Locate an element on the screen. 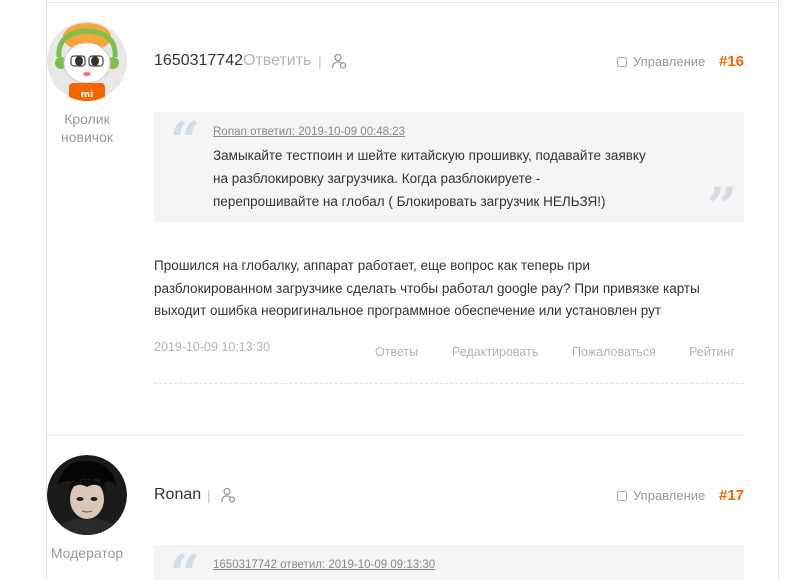 This screenshot has width=792, height=580. username: 1650317742 is located at coordinates (198, 61).